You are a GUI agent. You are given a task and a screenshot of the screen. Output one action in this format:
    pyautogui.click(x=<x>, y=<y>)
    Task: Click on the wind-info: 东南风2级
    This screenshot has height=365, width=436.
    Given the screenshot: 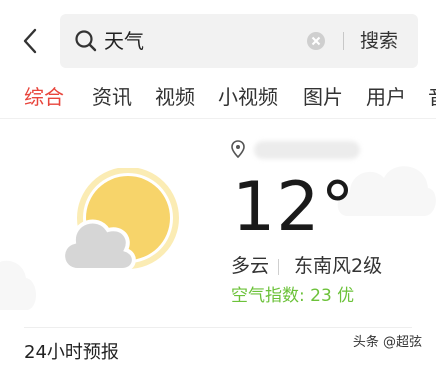 What is the action you would take?
    pyautogui.click(x=338, y=266)
    